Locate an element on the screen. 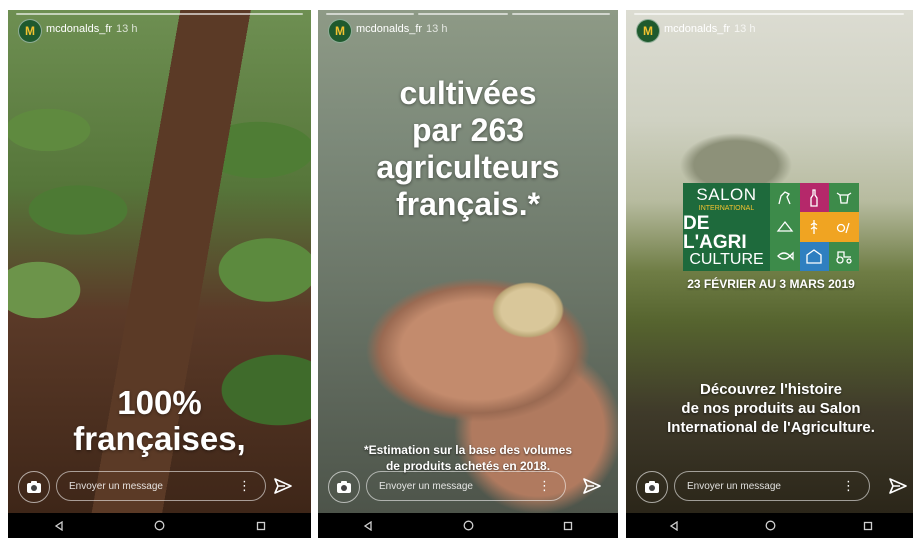  salon-dates: 23 FÉVRIER AU 3 MARS 2019 is located at coordinates (771, 284).